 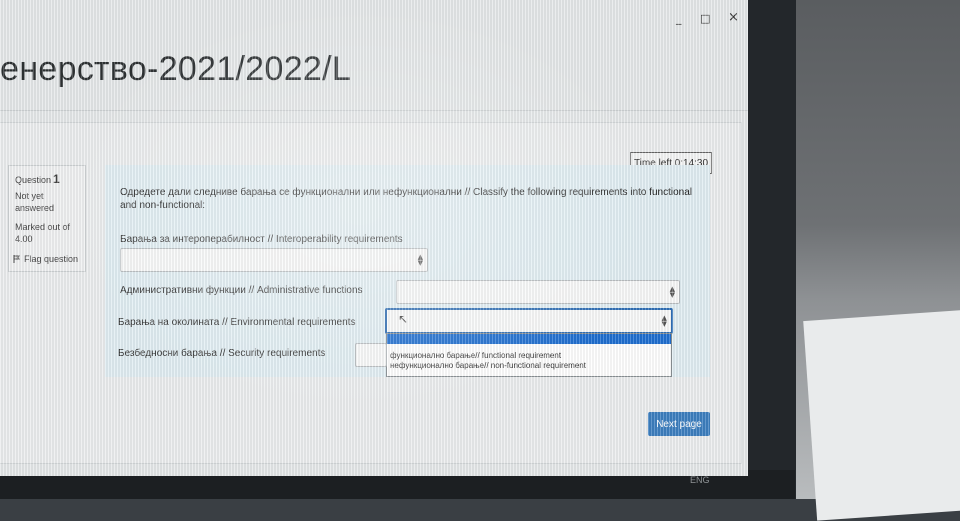 What do you see at coordinates (35, 202) in the screenshot?
I see `question-status: Not yet answered` at bounding box center [35, 202].